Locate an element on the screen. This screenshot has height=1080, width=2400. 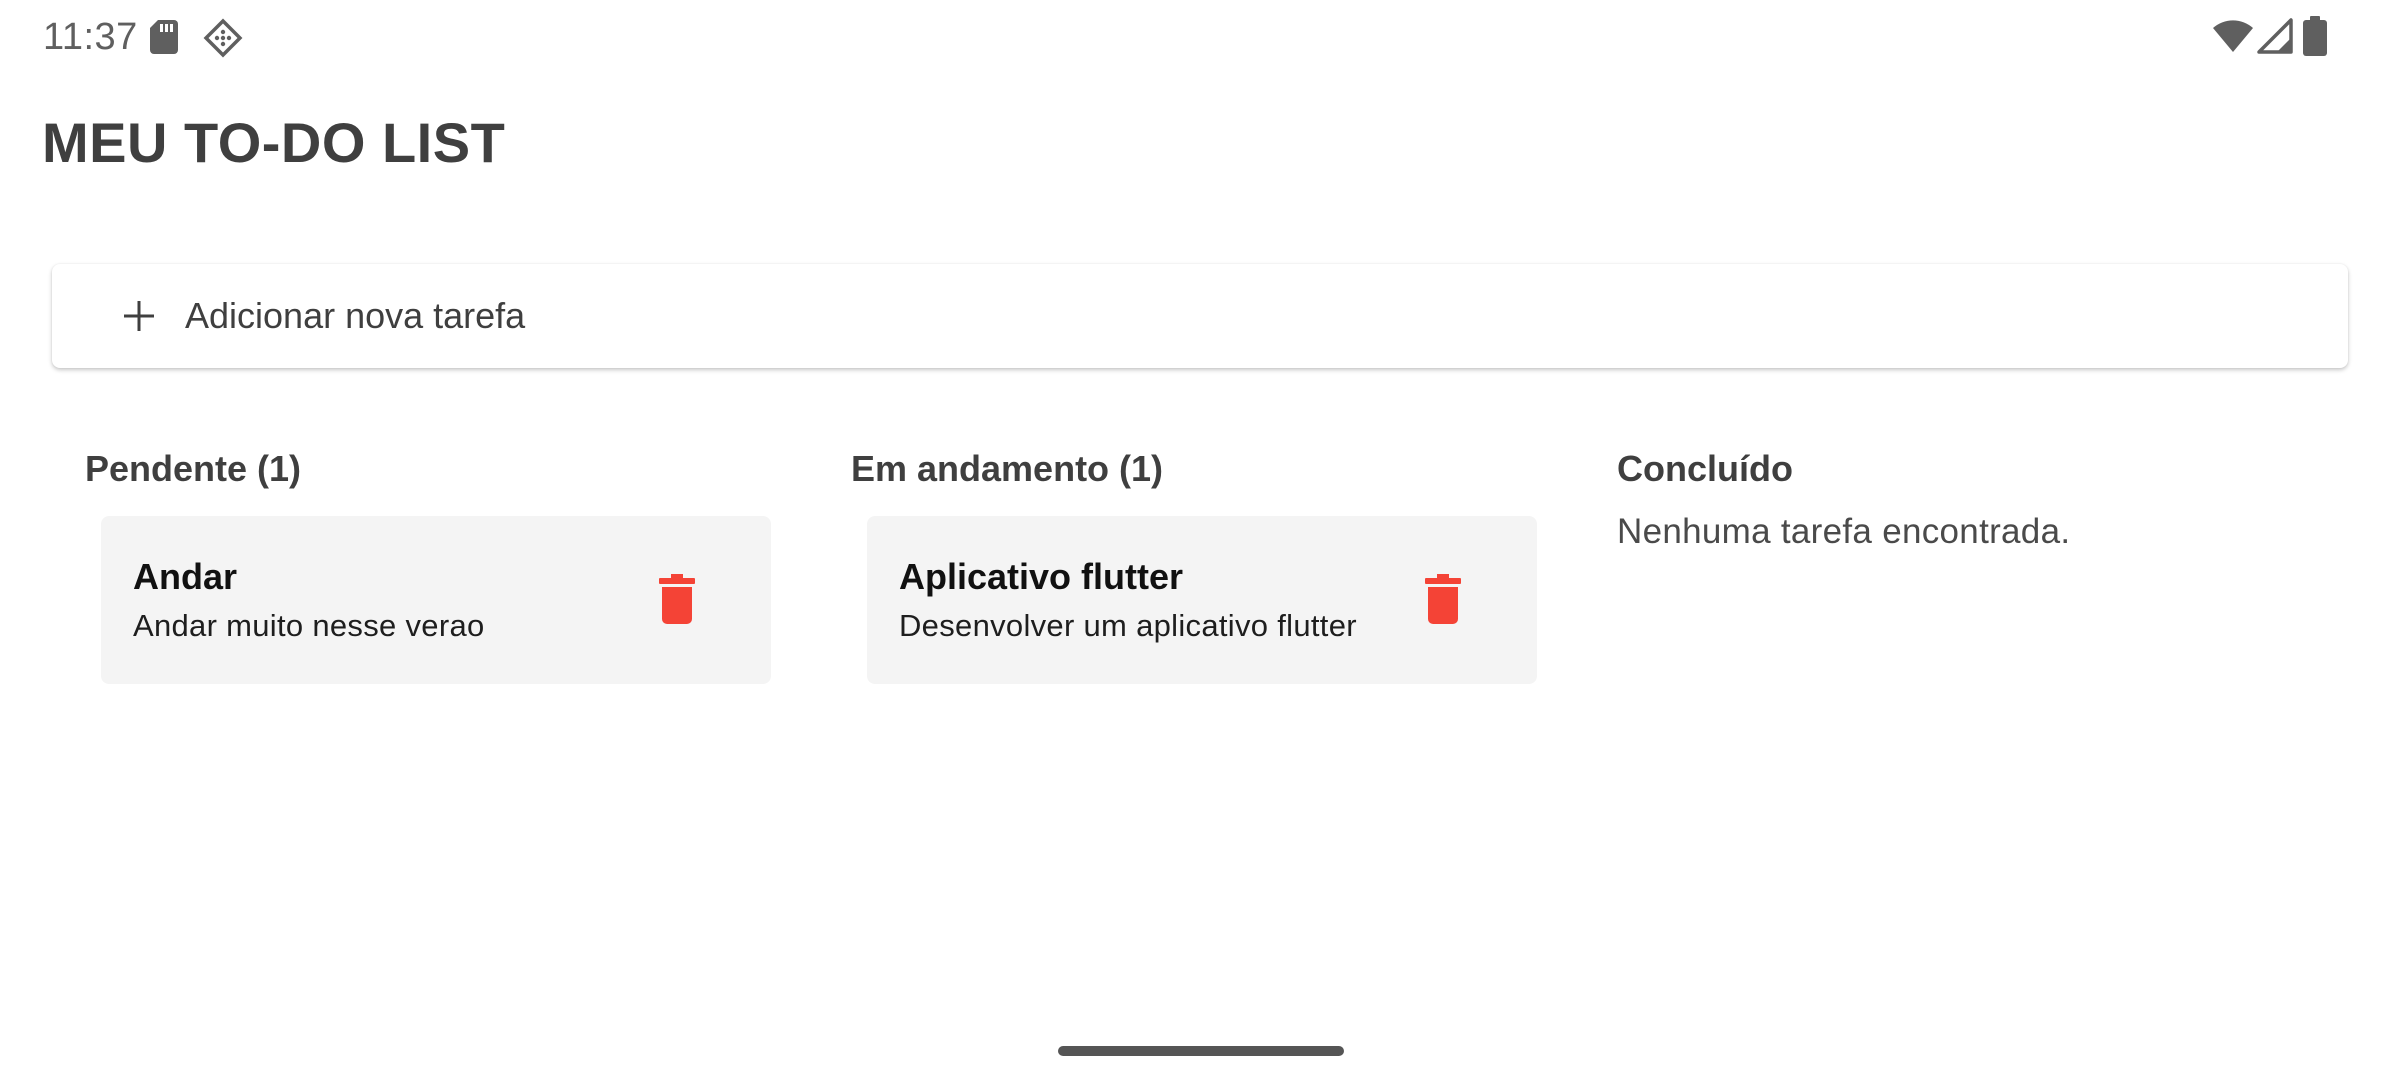
column-header: Pendente (1) is located at coordinates (193, 468).